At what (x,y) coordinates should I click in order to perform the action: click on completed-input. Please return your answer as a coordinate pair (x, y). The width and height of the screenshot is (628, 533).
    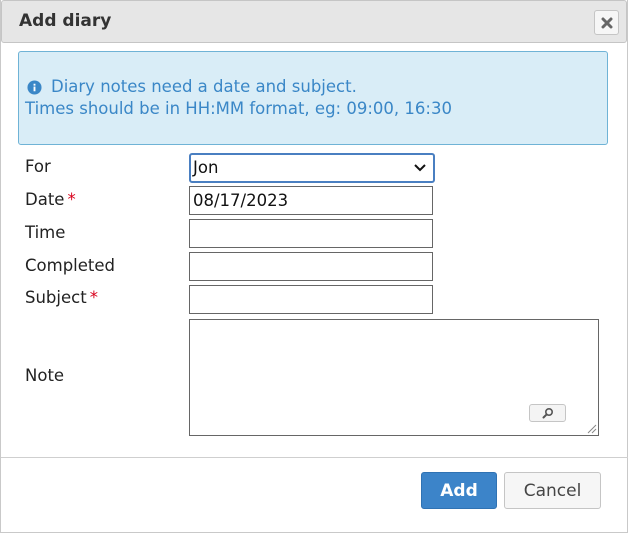
    Looking at the image, I should click on (311, 266).